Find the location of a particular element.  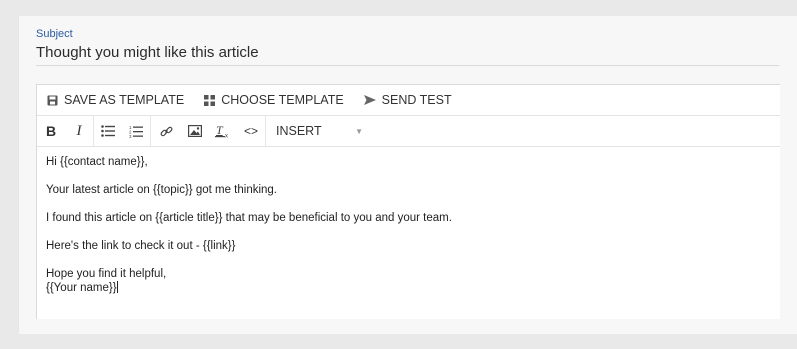

svg-text: 3 is located at coordinates (130, 136).